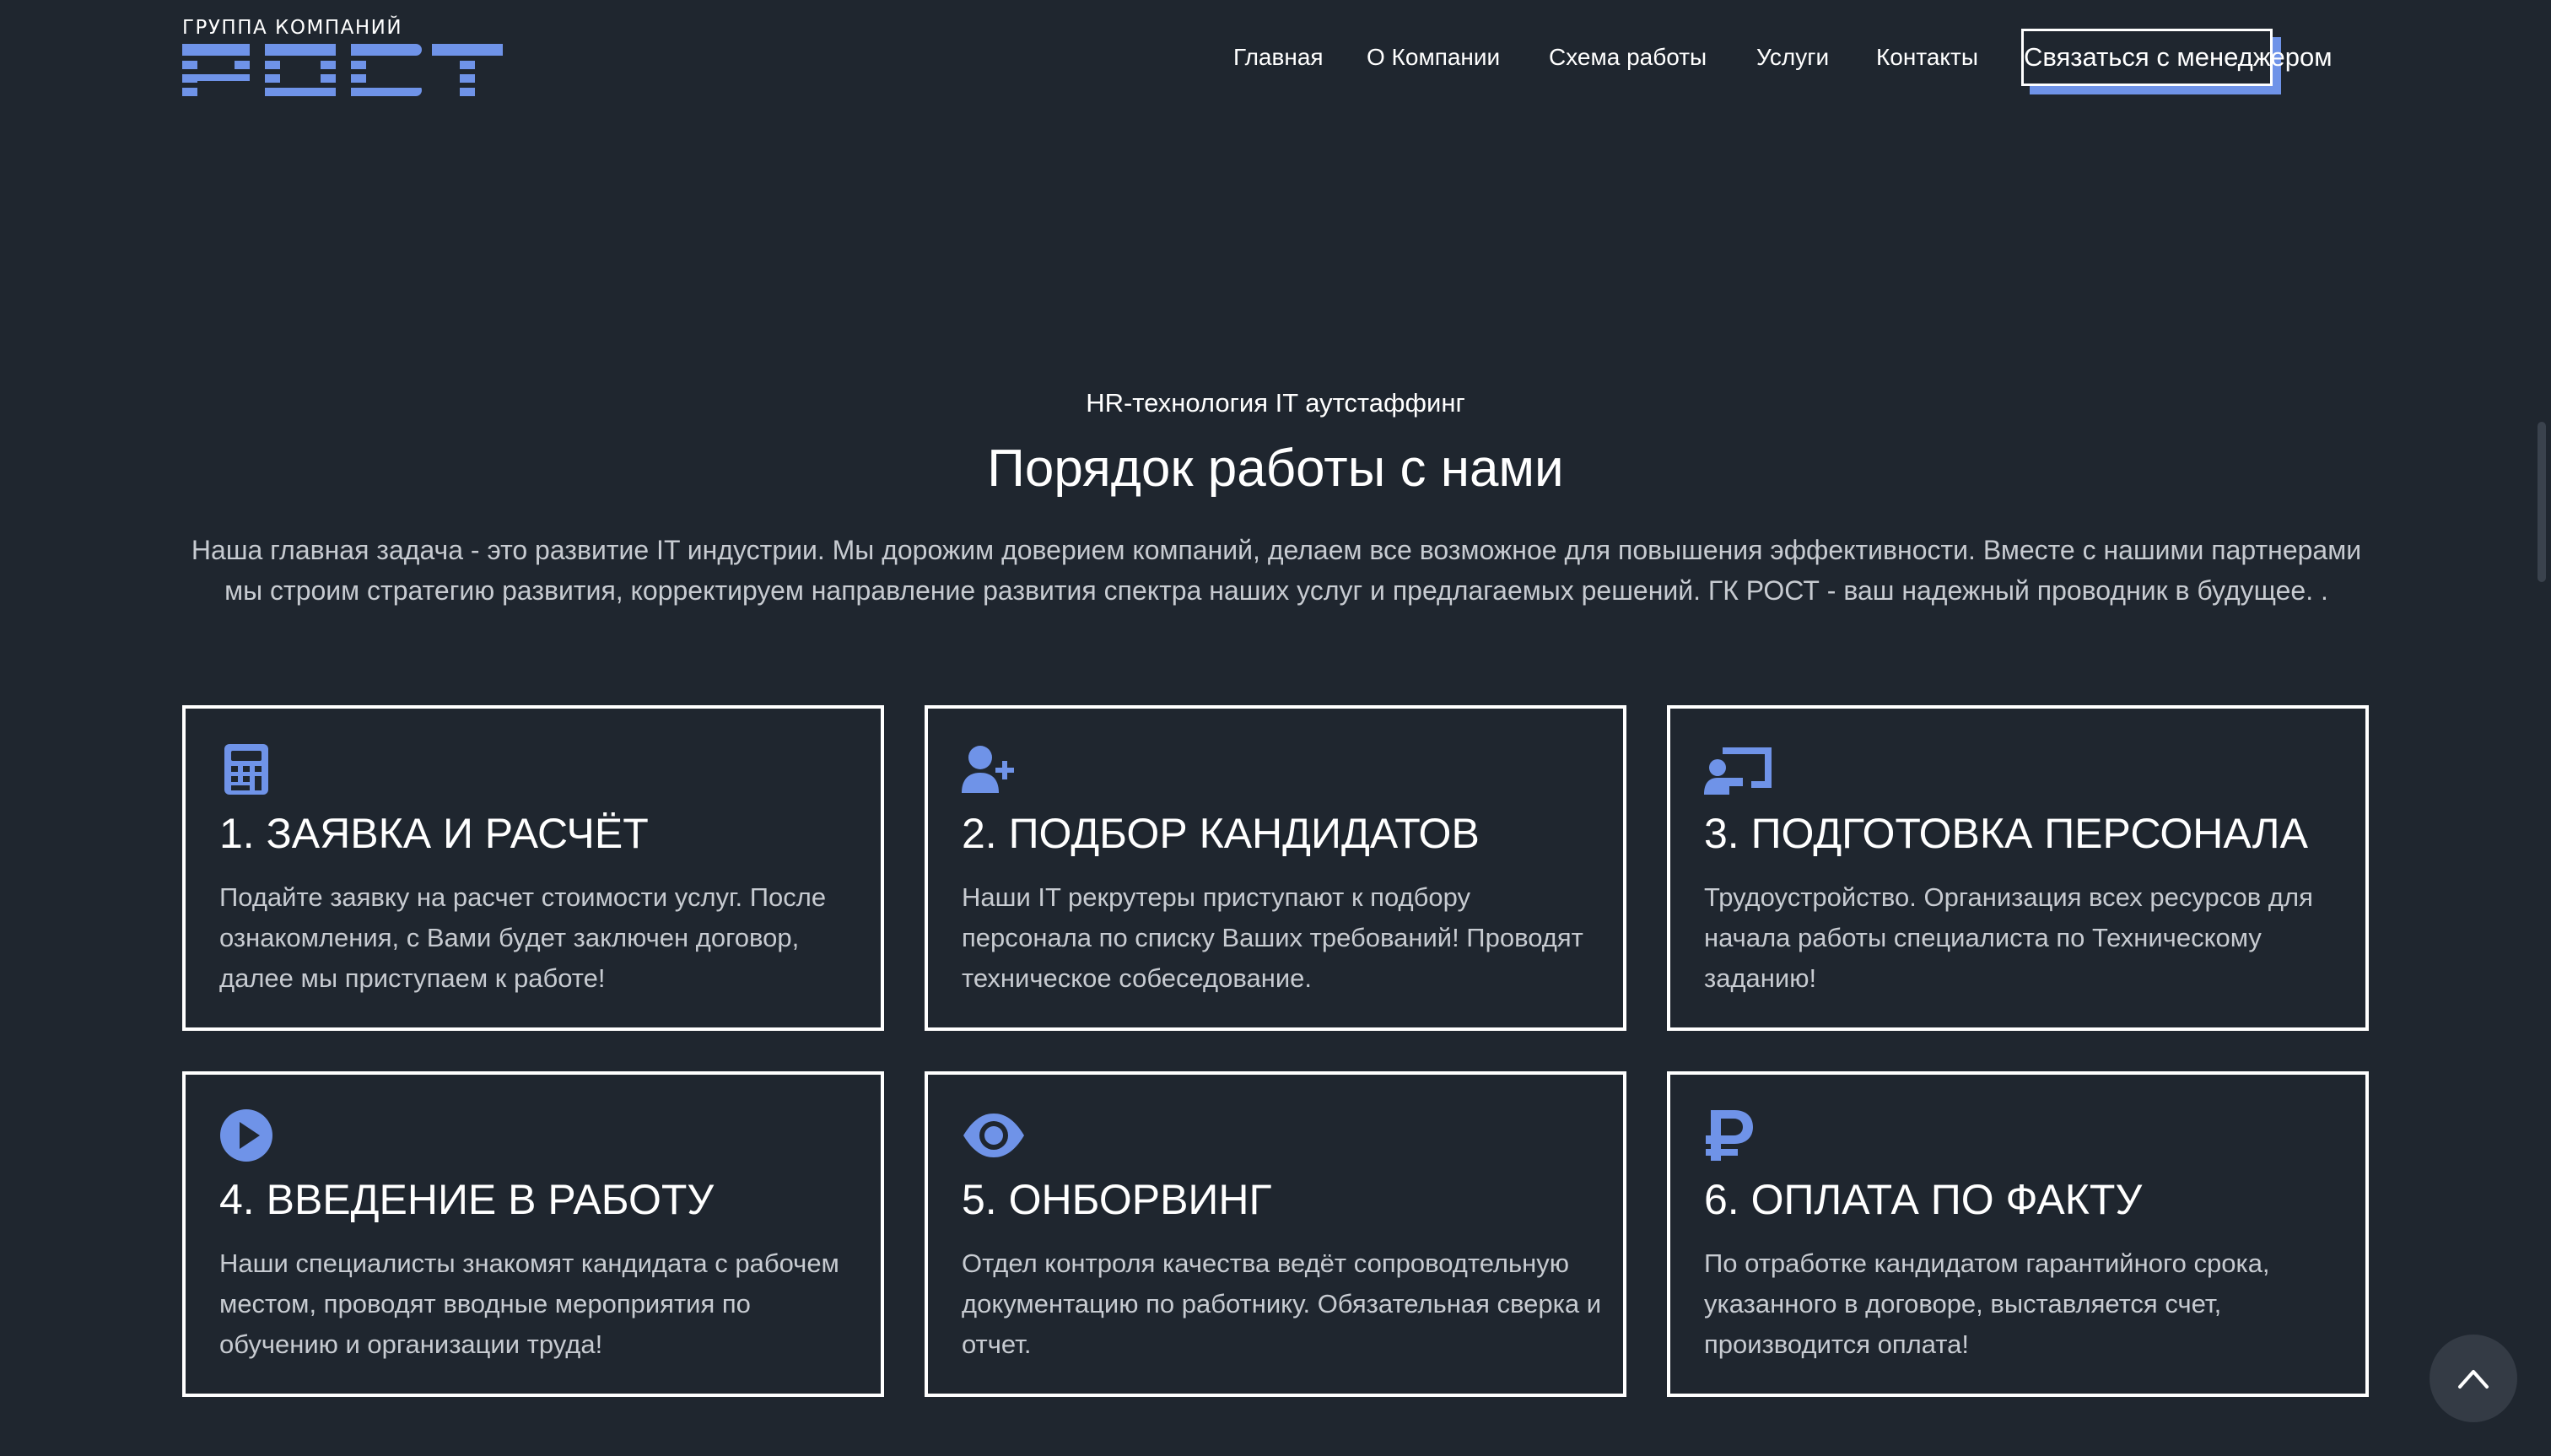 The height and width of the screenshot is (1456, 2551). Describe the element at coordinates (1275, 403) in the screenshot. I see `section-eyebrow: HR-технология IT аутстаффинг` at that location.